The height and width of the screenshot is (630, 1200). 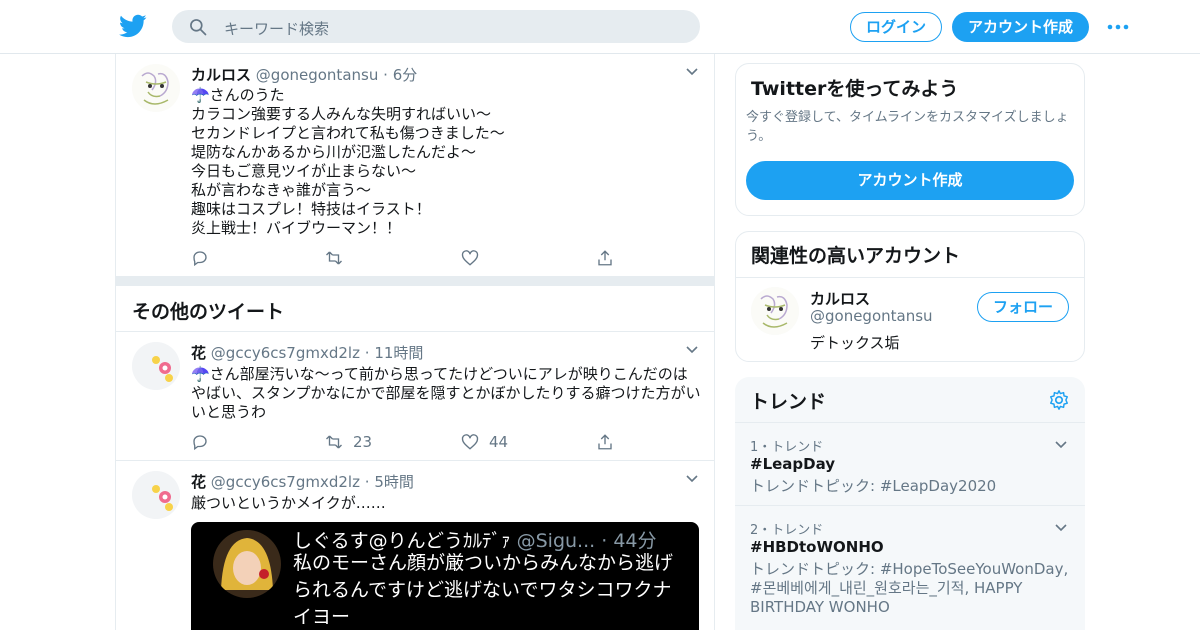 I want to click on divider, so click(x=910, y=277).